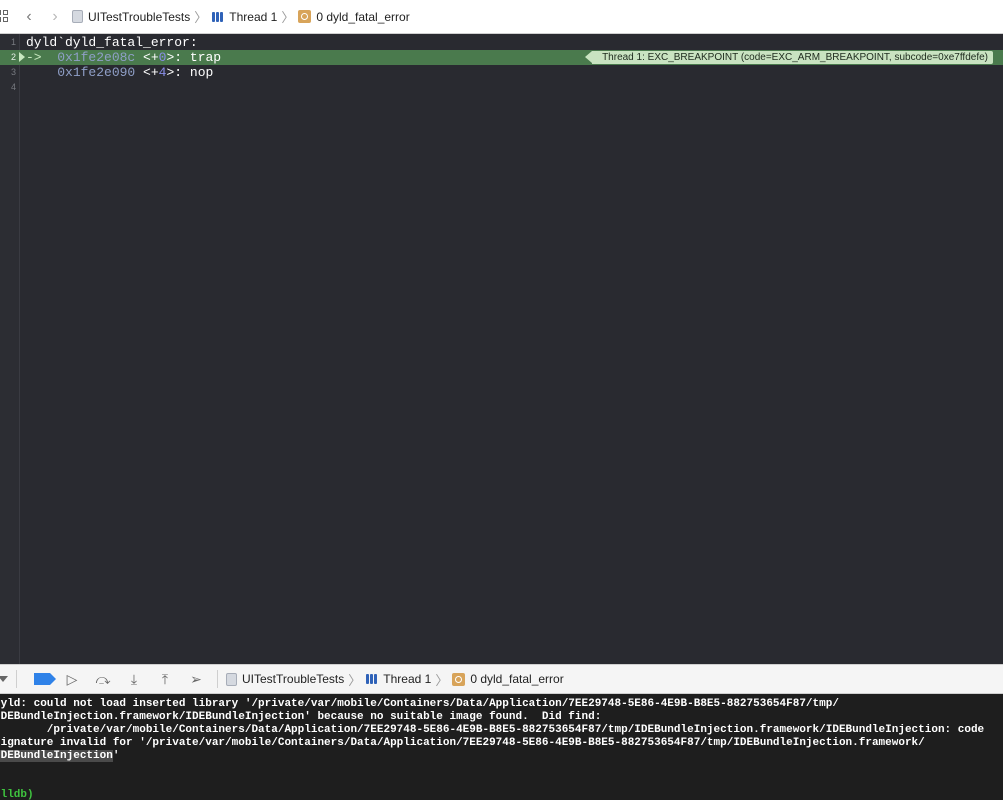  What do you see at coordinates (517, 679) in the screenshot?
I see `debug-breadcrumb-frame-label: 0 dyld_fatal_error` at bounding box center [517, 679].